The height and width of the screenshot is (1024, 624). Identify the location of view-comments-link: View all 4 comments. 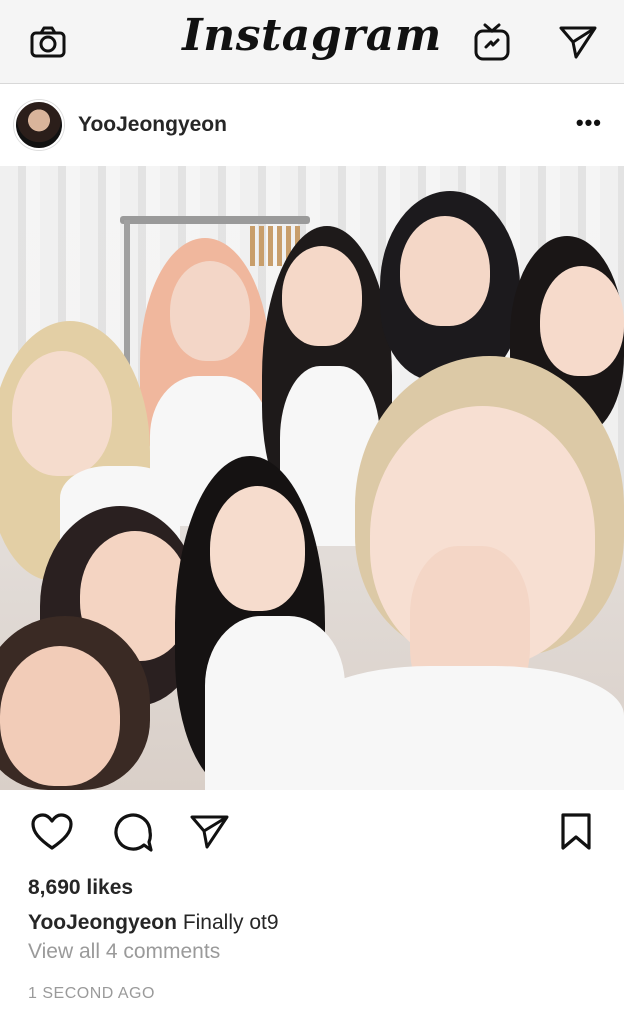
(124, 952).